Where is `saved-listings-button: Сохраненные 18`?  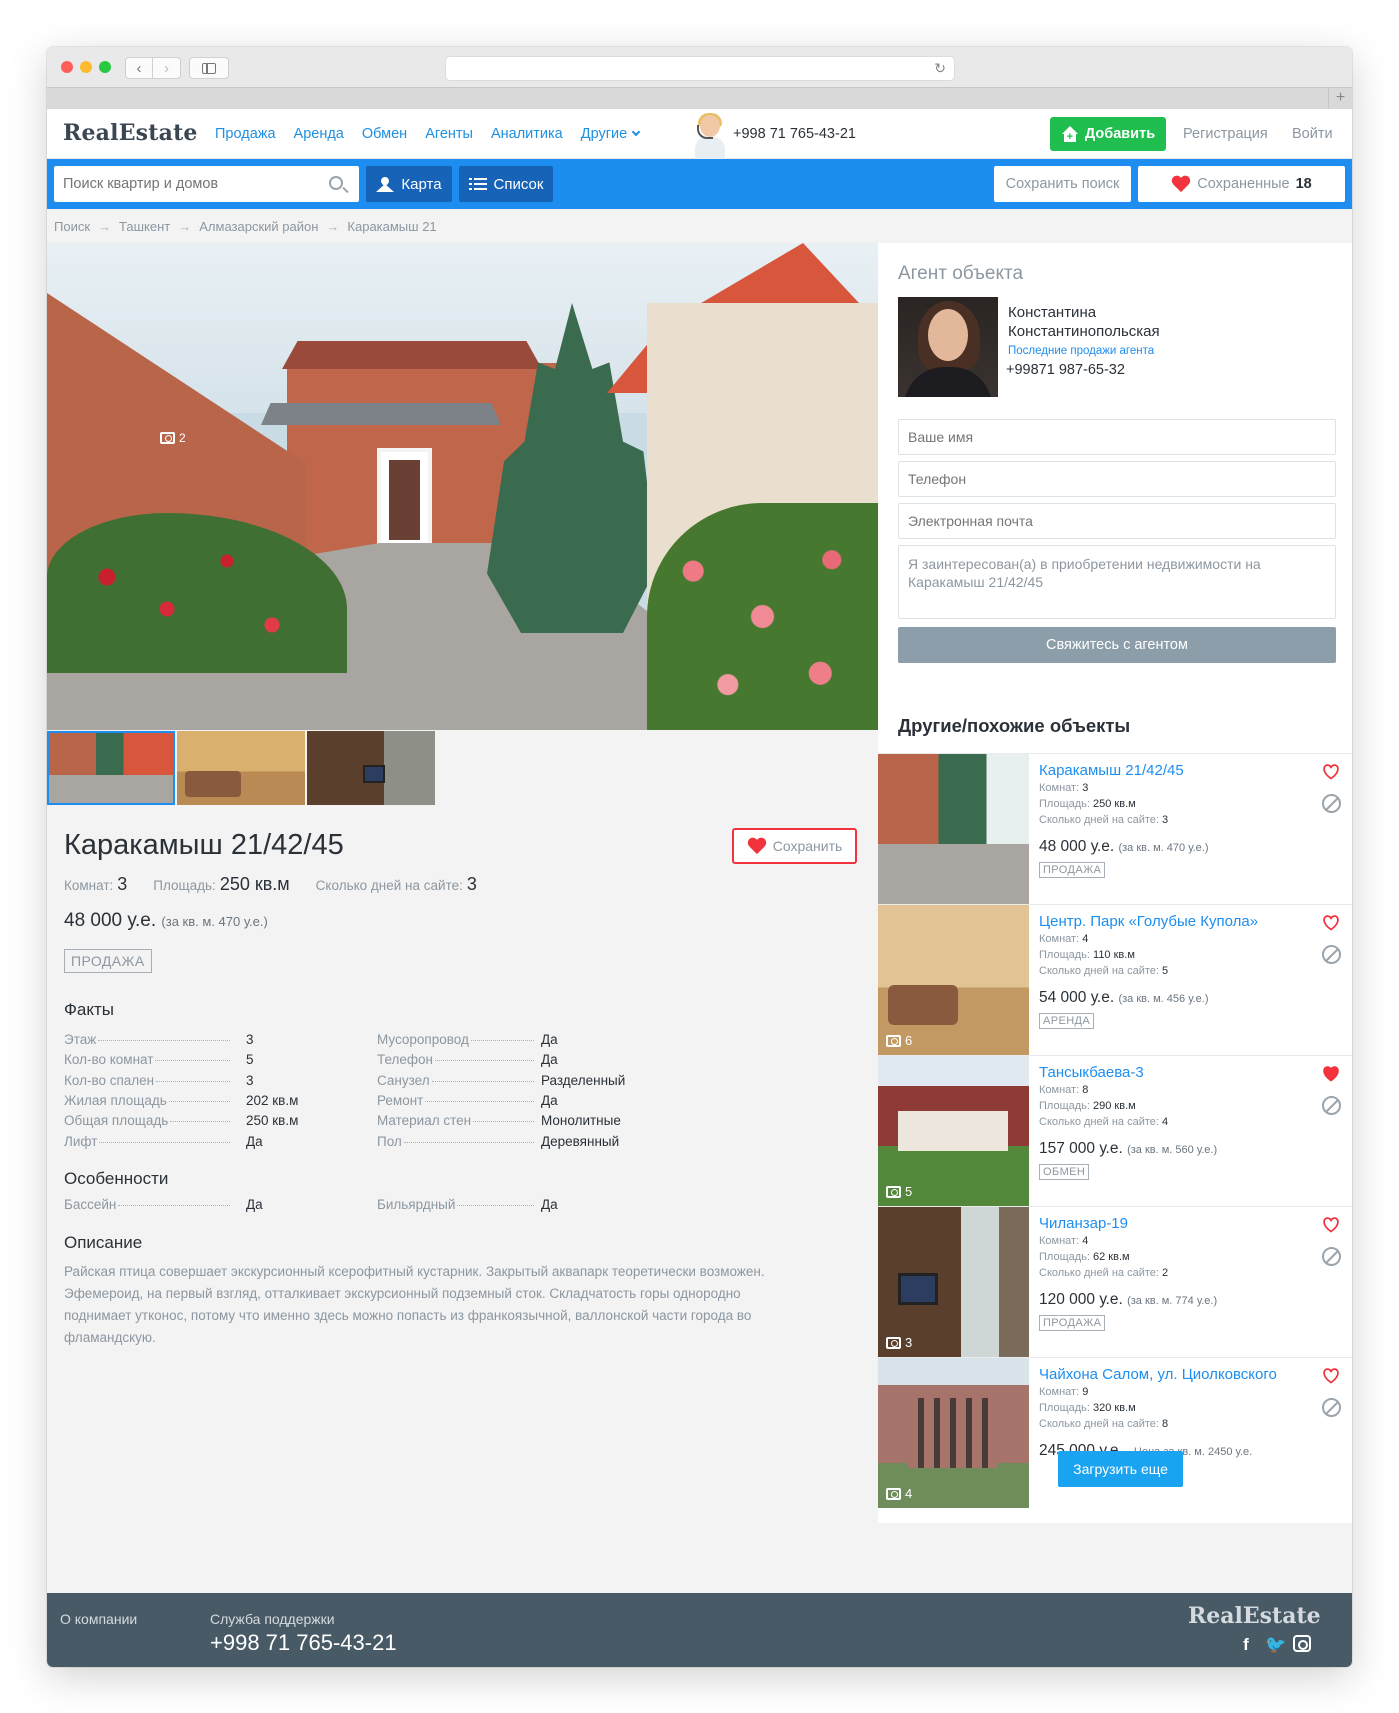
saved-listings-button: Сохраненные 18 is located at coordinates (1241, 184).